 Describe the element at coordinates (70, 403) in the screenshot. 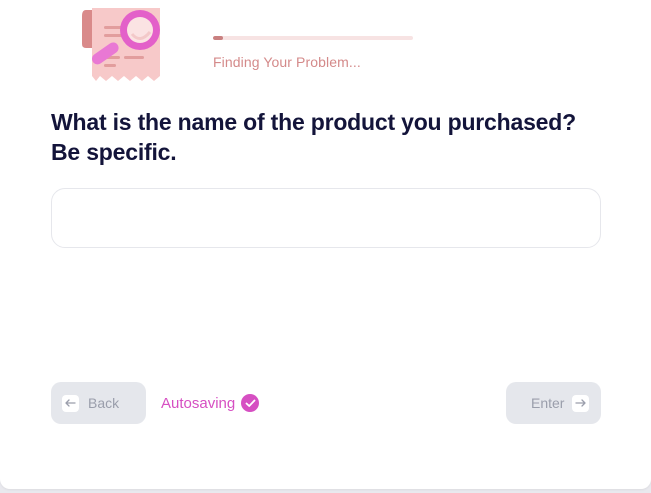

I see `arrow-left-icon` at that location.